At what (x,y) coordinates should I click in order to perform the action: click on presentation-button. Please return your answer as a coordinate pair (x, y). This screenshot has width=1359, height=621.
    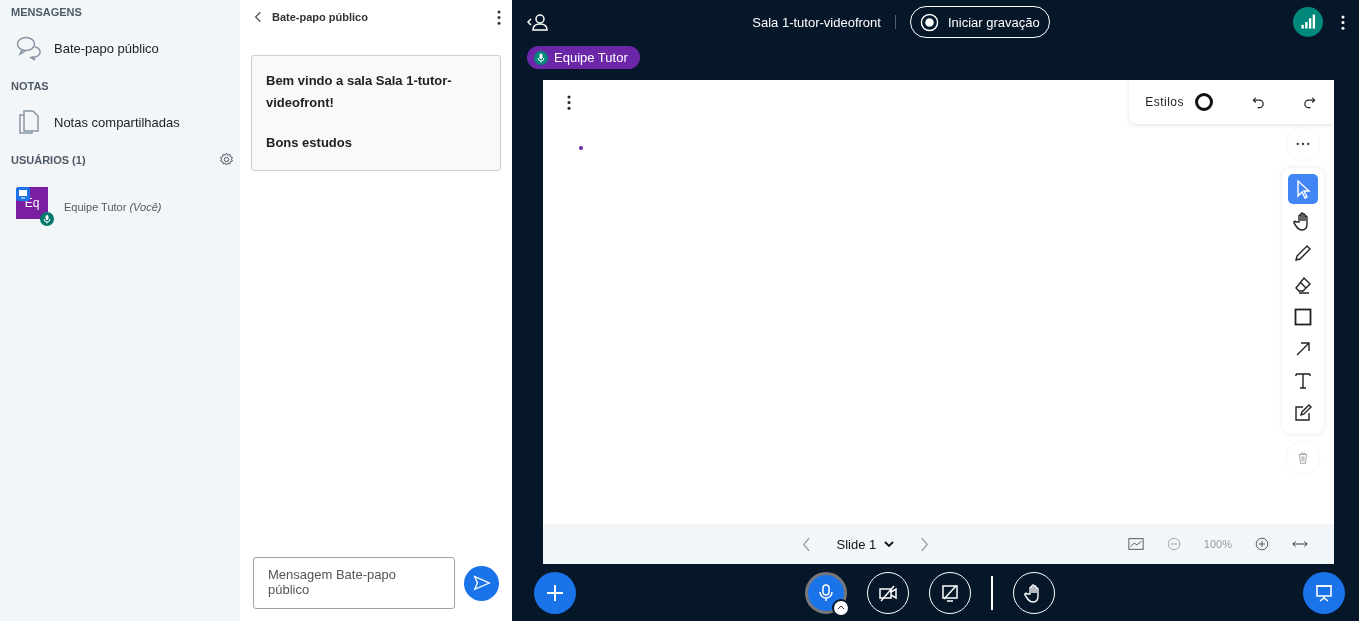
    Looking at the image, I should click on (1324, 592).